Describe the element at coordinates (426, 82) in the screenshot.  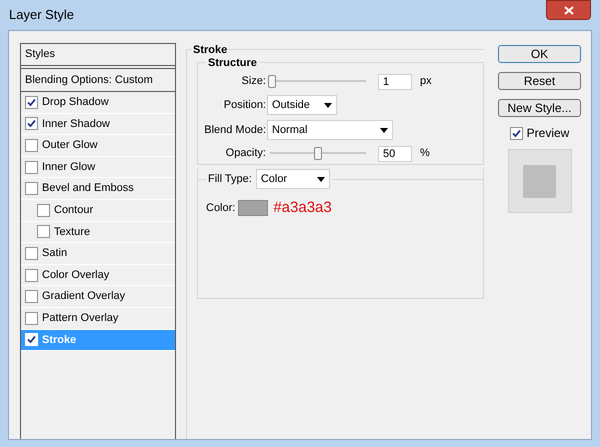
I see `unit-label: px` at that location.